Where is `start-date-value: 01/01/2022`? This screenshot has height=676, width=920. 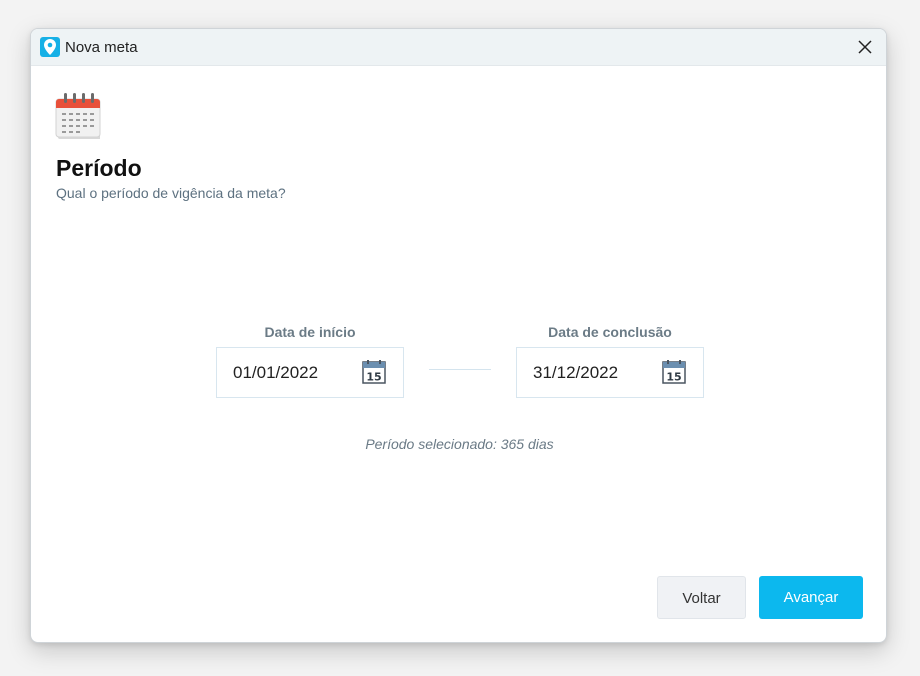 start-date-value: 01/01/2022 is located at coordinates (276, 372).